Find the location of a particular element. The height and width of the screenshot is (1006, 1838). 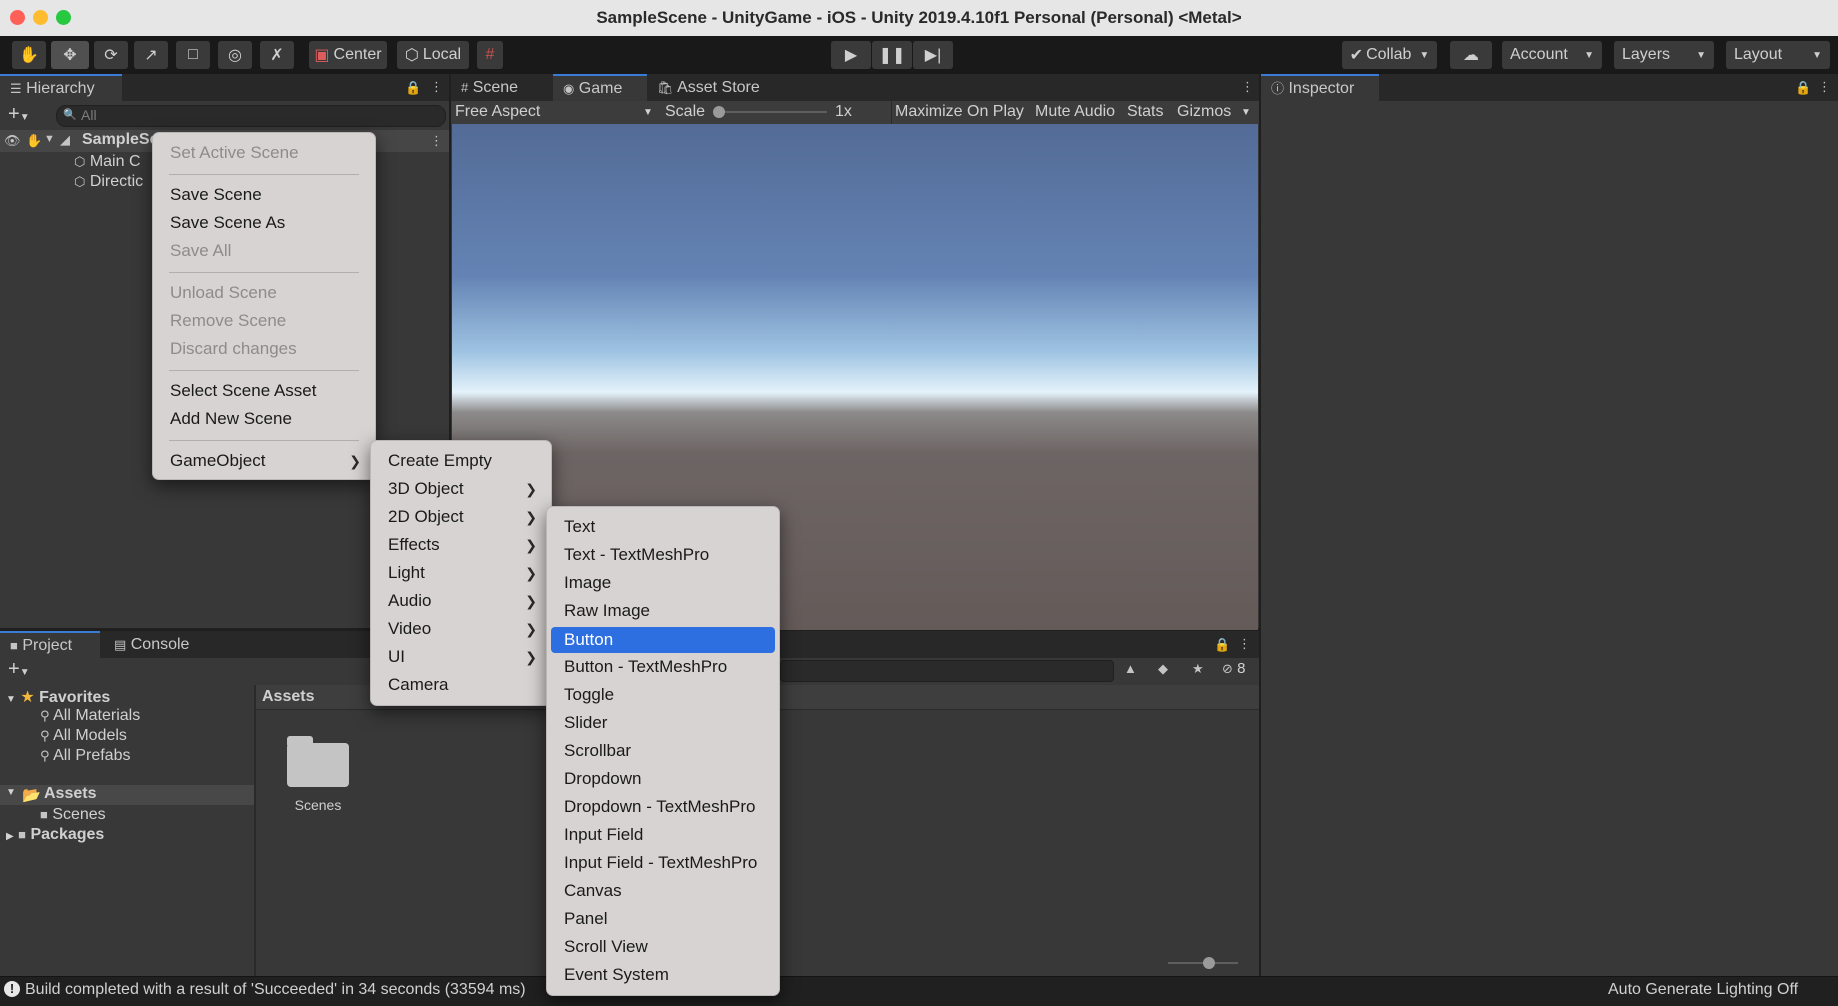

menu-item-discard-changes: Discard changes is located at coordinates (264, 349).